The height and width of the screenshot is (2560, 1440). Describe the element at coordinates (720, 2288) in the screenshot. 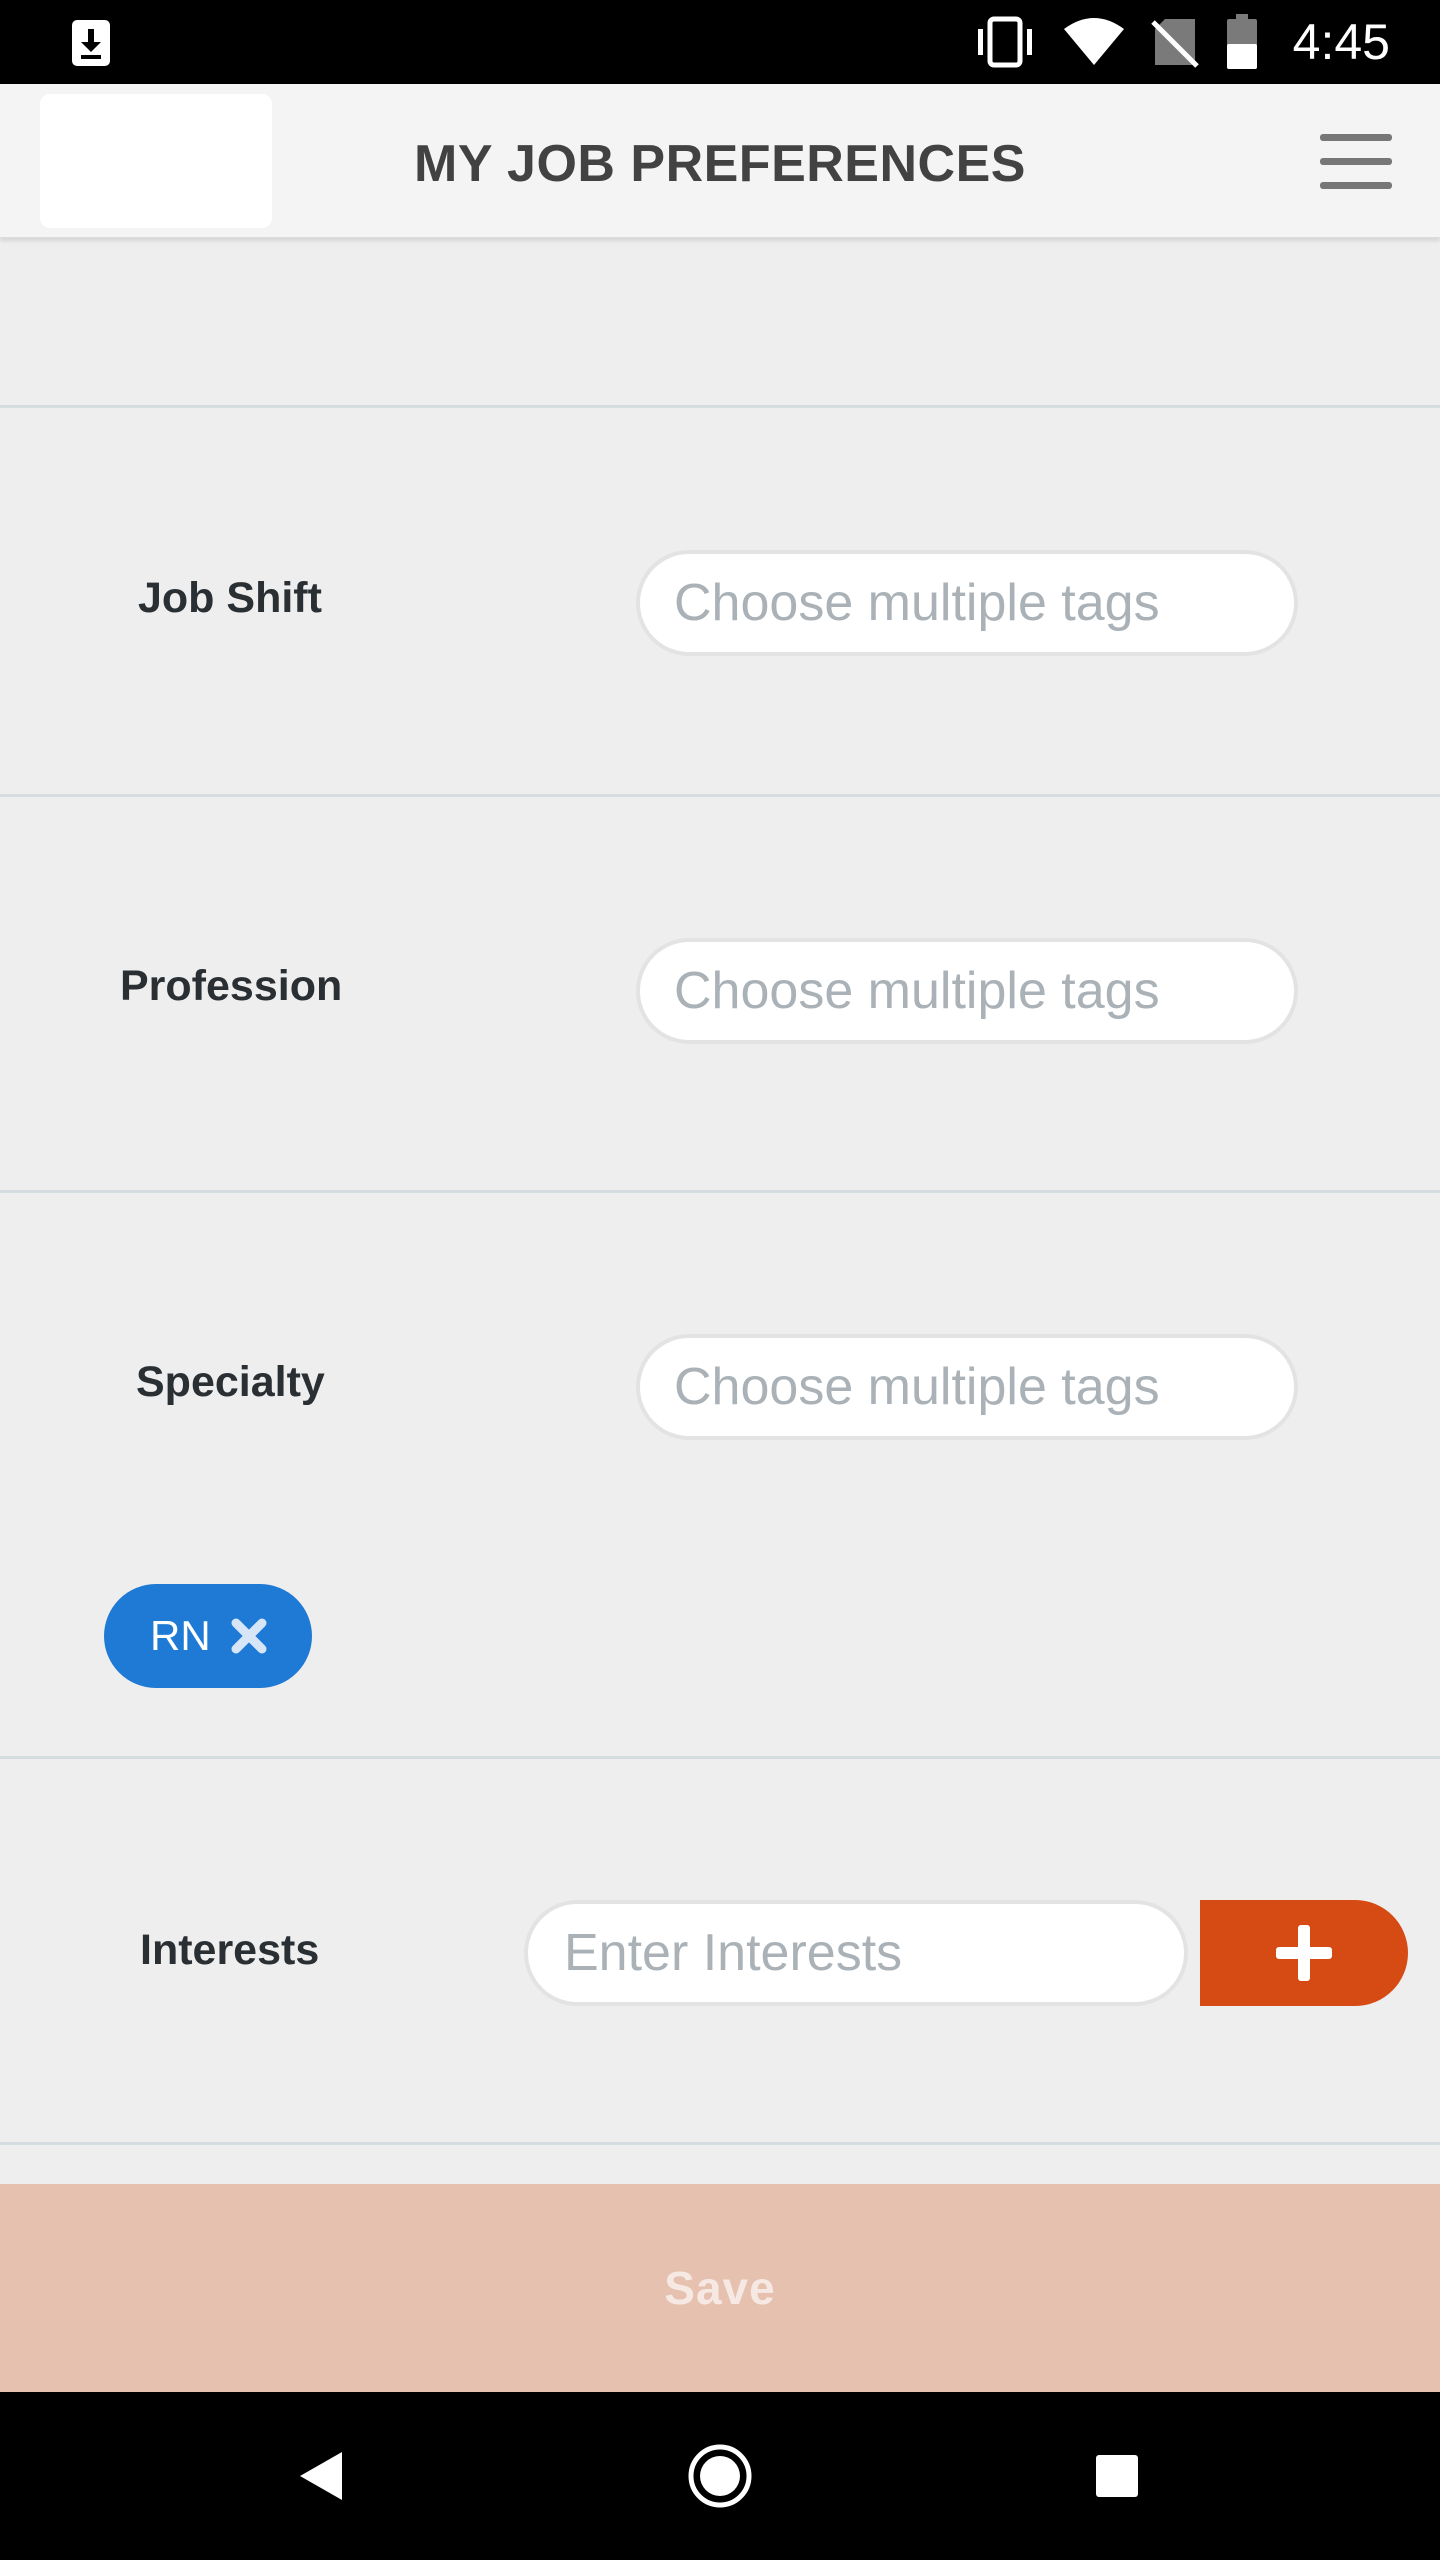

I see `save-button: Save` at that location.